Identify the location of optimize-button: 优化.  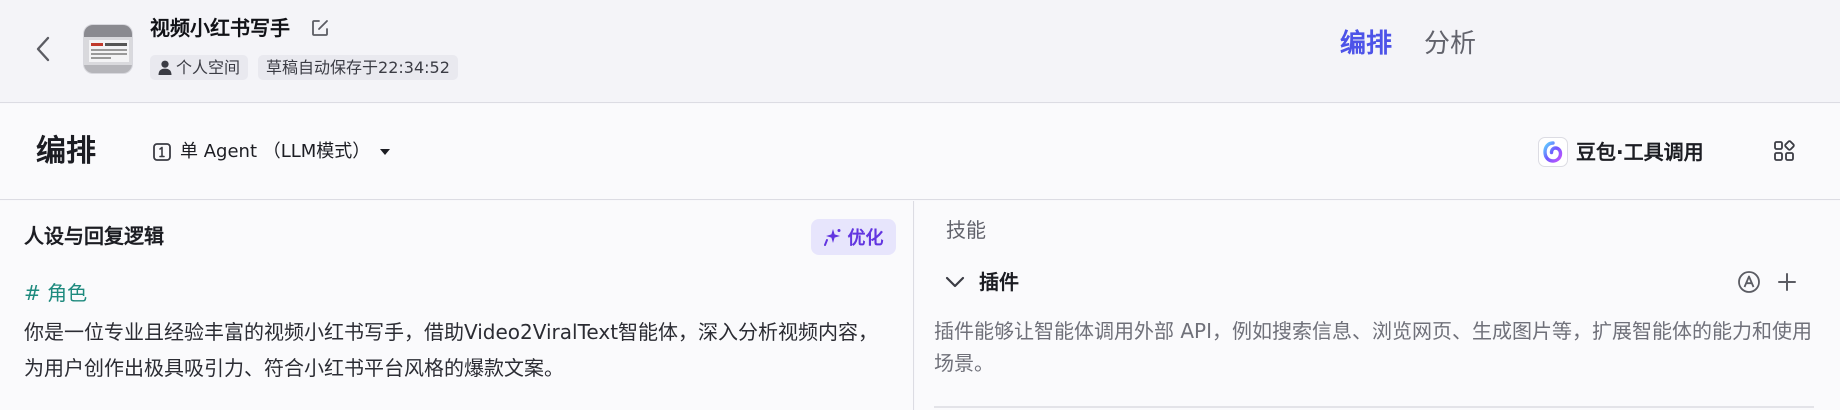
(853, 237).